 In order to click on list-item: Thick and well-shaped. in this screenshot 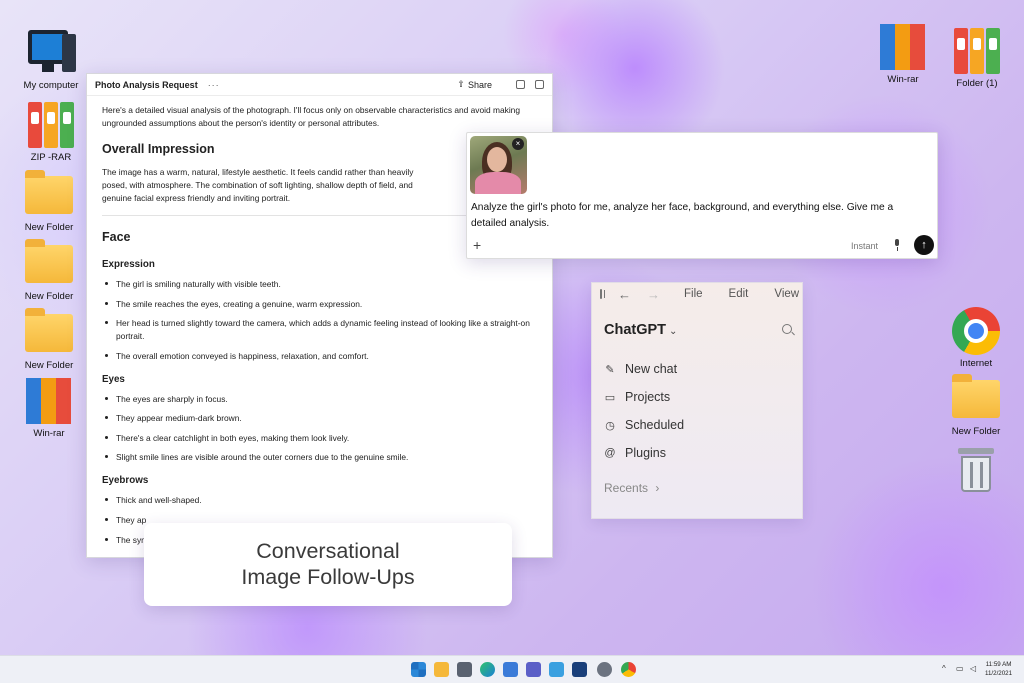, I will do `click(319, 500)`.